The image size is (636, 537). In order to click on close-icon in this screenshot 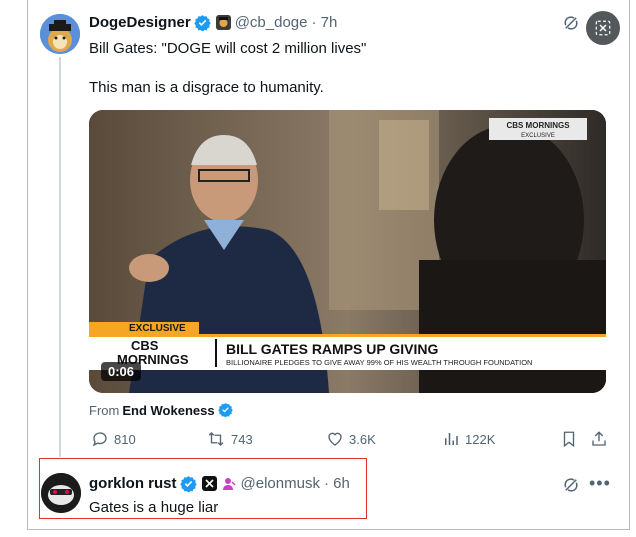, I will do `click(603, 28)`.